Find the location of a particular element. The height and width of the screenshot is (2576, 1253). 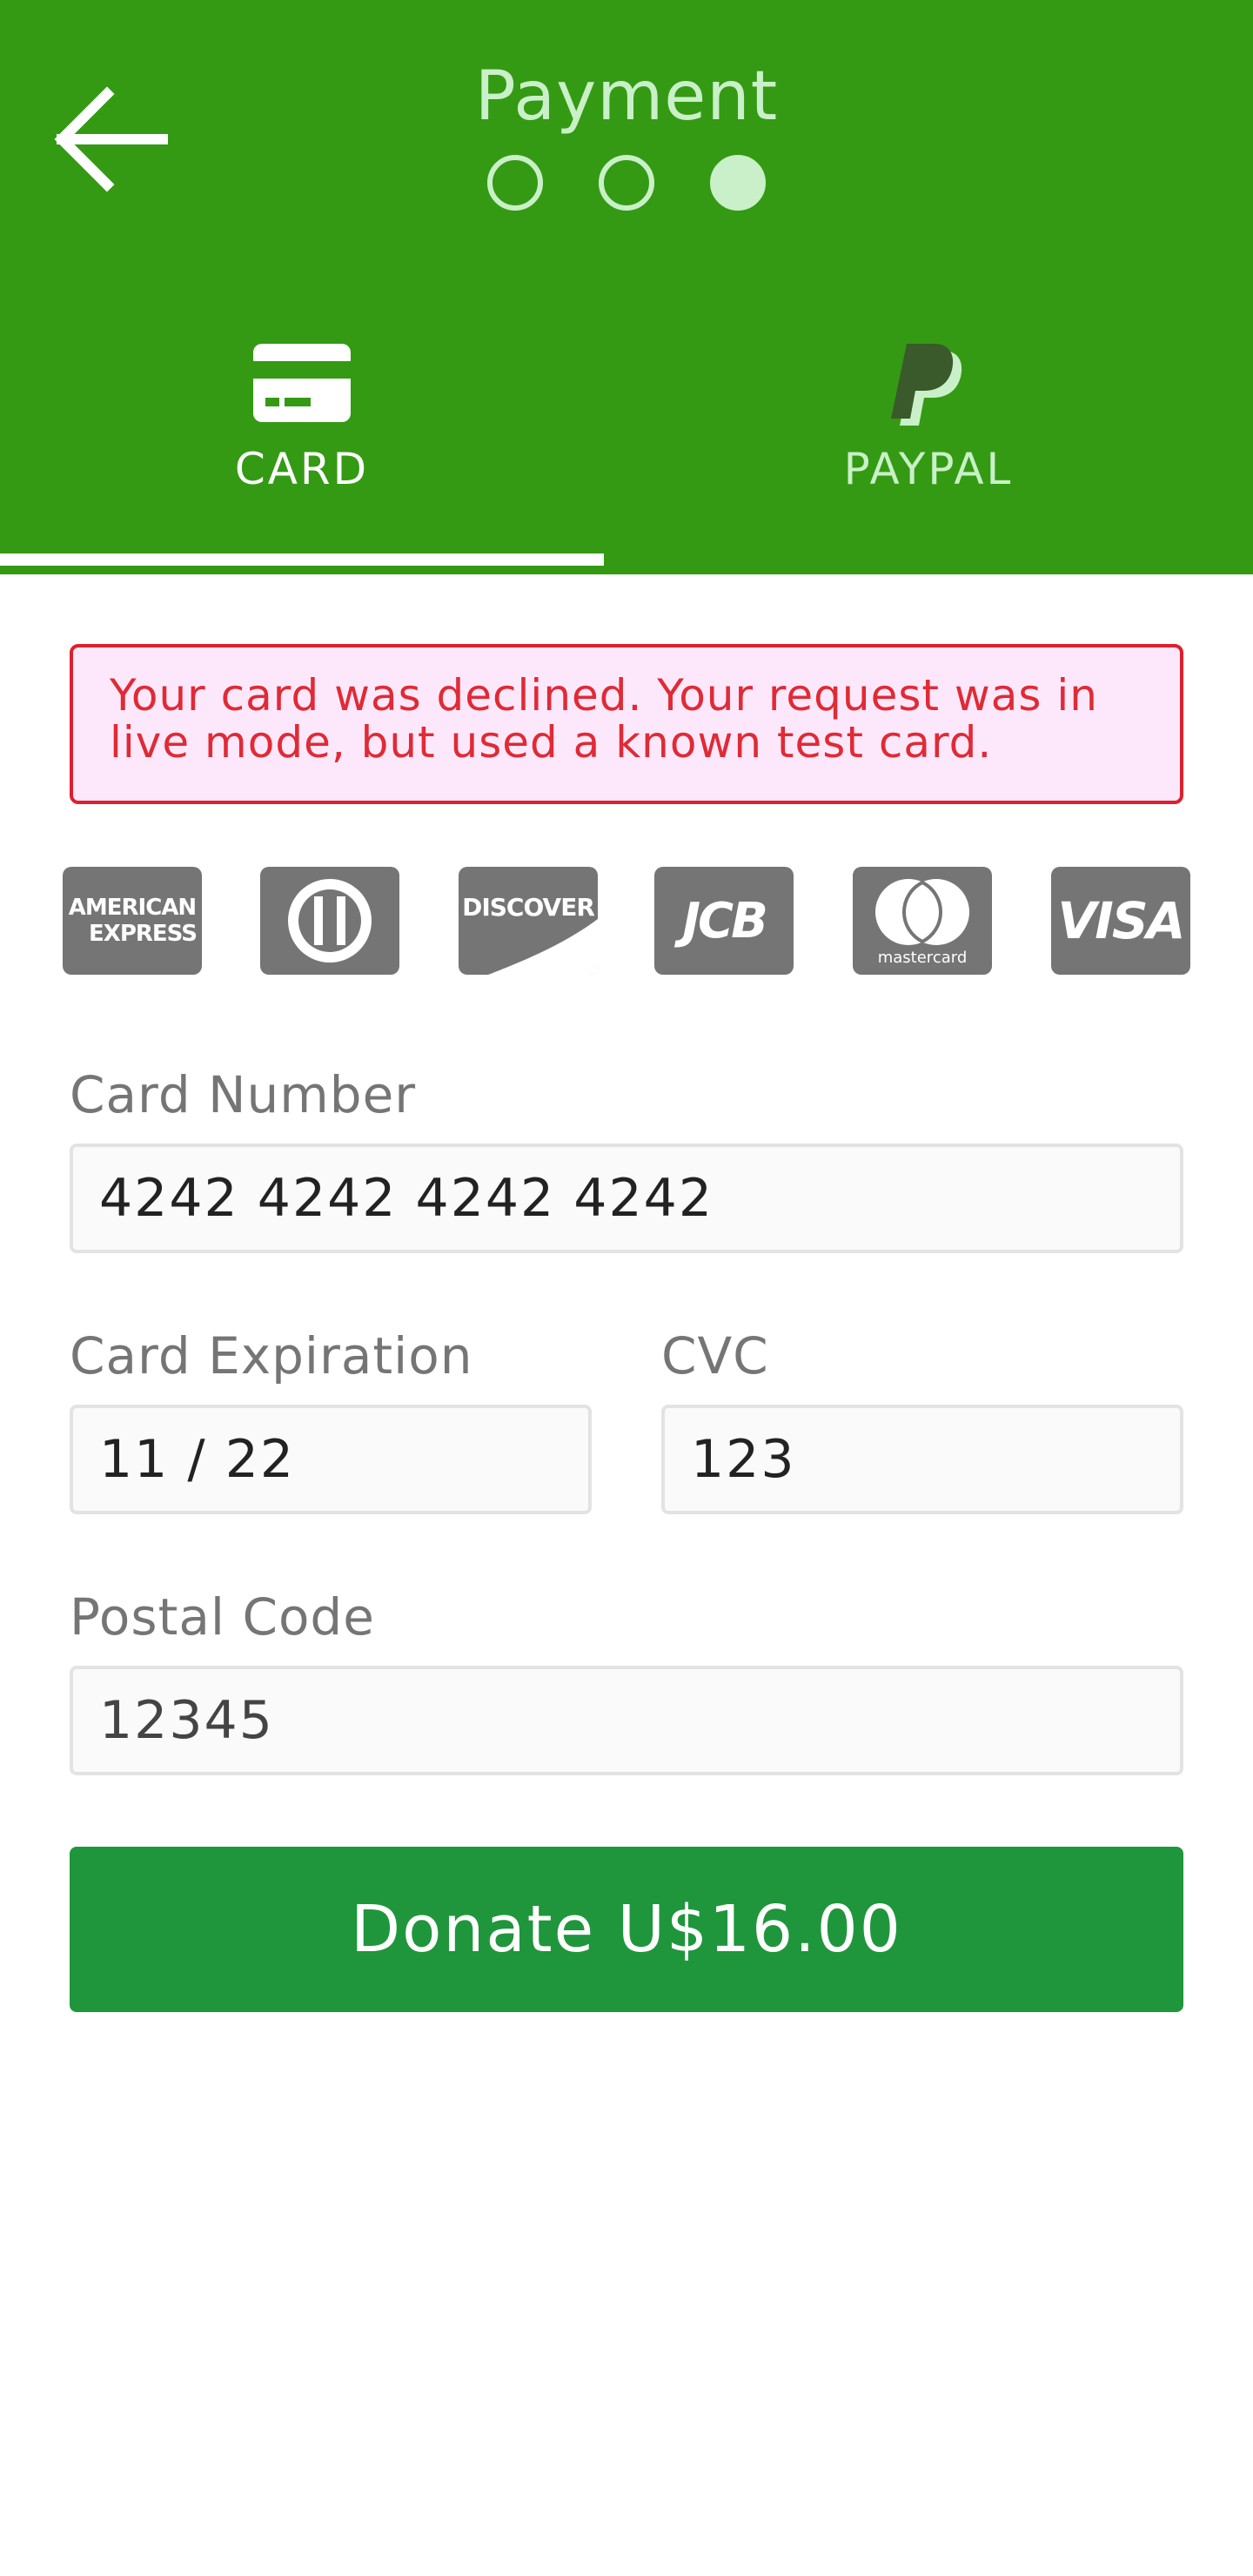

visa-text: VISA is located at coordinates (1121, 921).